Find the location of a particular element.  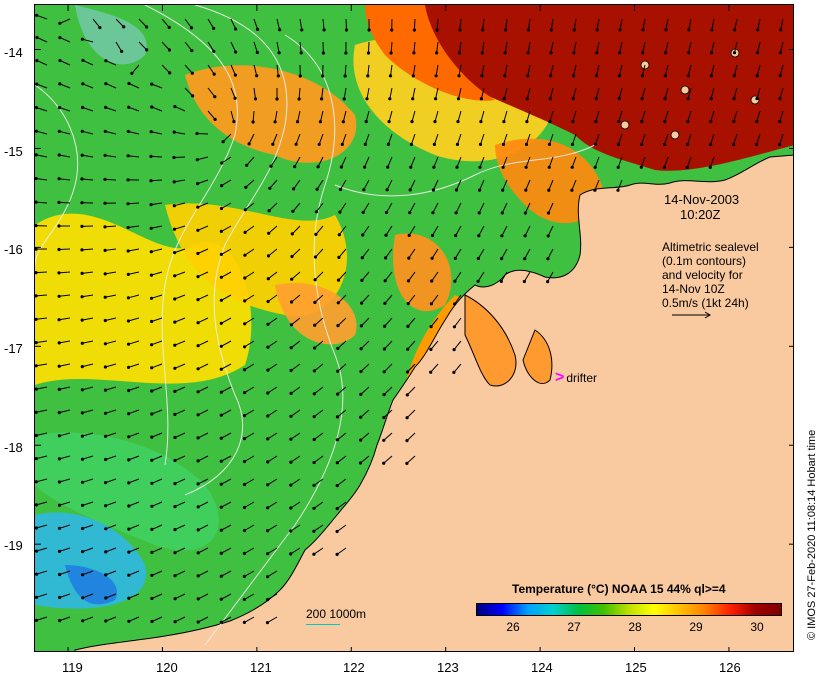

legend-line: 14-Nov 10Z is located at coordinates (693, 289).